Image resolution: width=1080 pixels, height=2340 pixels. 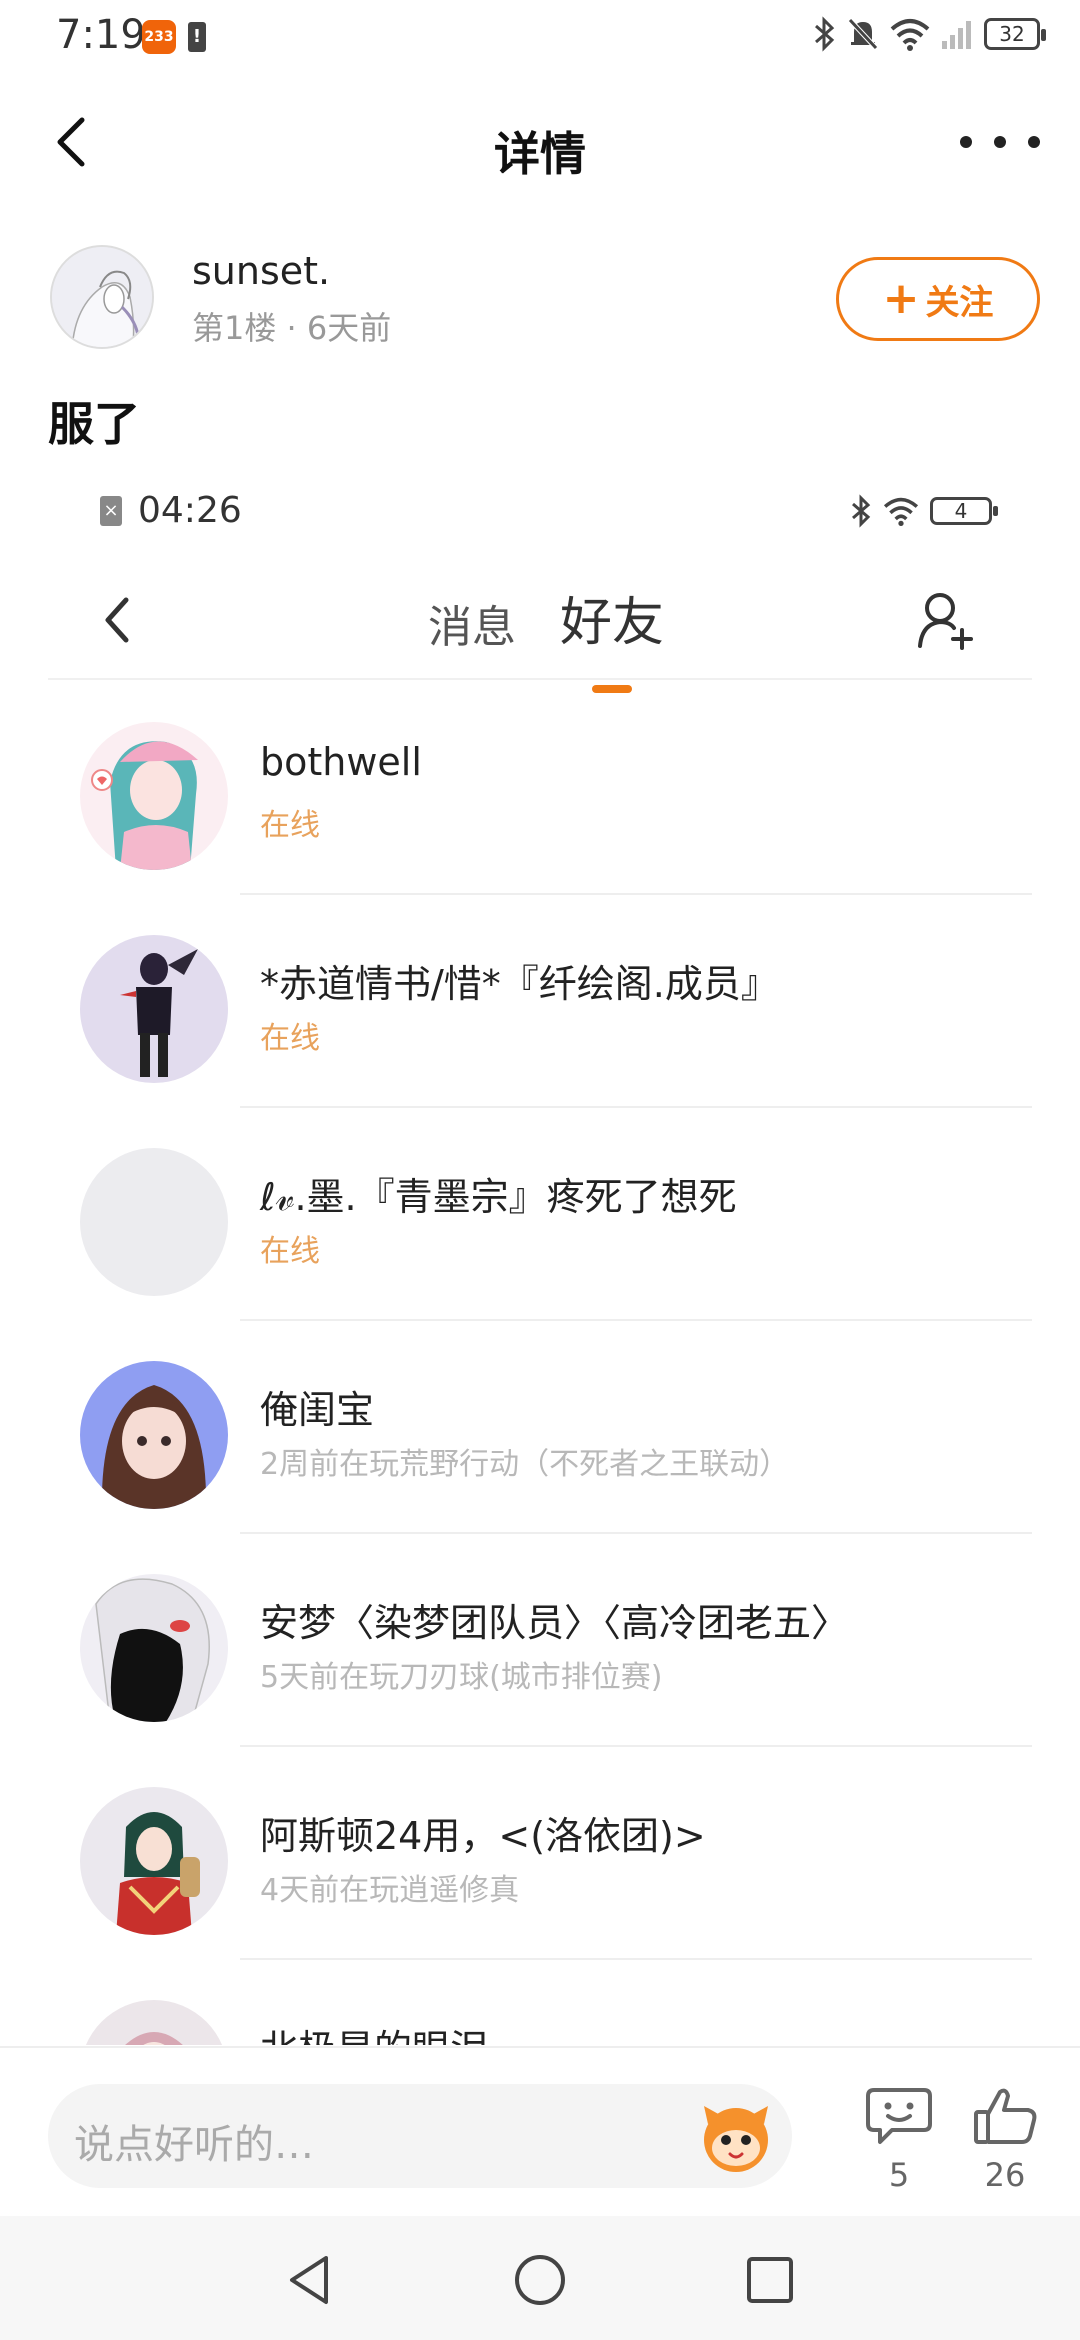 What do you see at coordinates (101, 35) in the screenshot?
I see `status-time: 7:19` at bounding box center [101, 35].